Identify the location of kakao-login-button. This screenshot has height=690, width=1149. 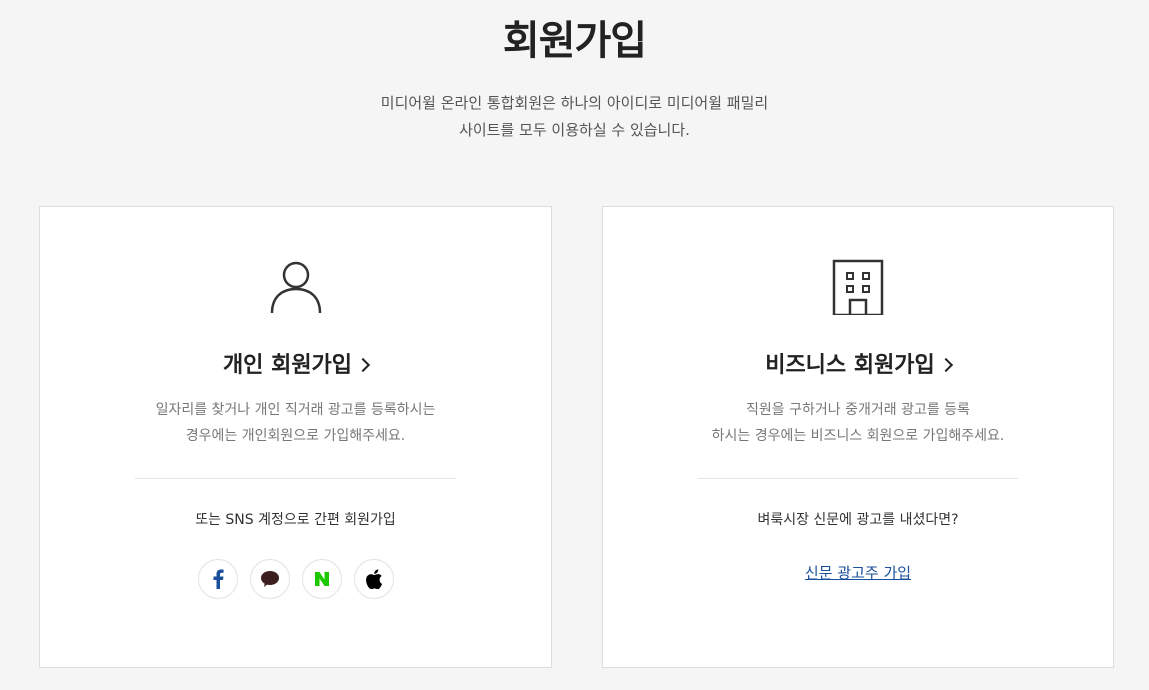
(269, 579).